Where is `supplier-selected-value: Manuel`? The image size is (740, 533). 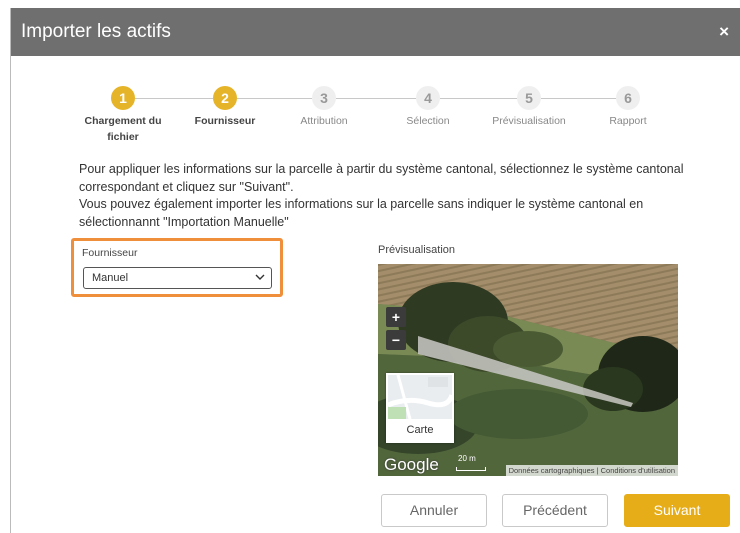
supplier-selected-value: Manuel is located at coordinates (110, 278).